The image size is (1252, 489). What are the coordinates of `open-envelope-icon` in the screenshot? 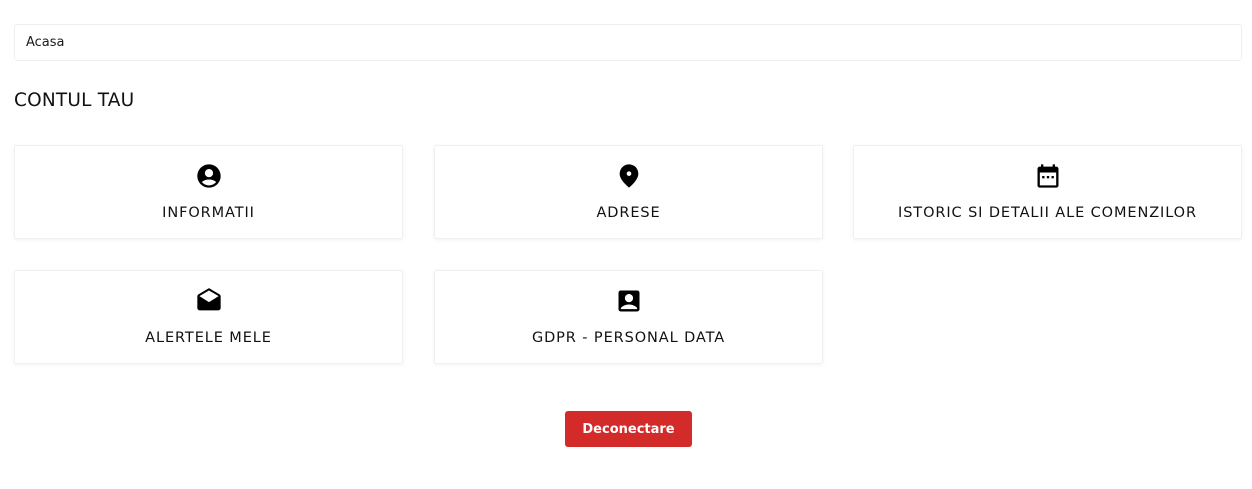 It's located at (209, 301).